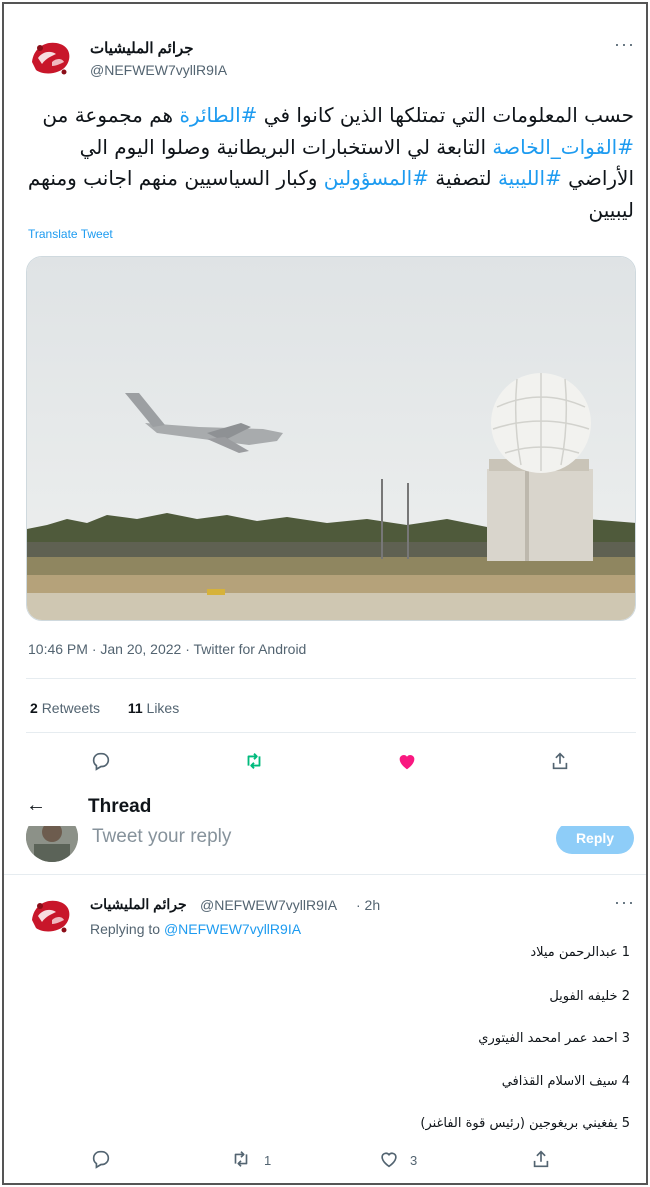 The width and height of the screenshot is (650, 1187). I want to click on reply-more-icon: ···, so click(624, 902).